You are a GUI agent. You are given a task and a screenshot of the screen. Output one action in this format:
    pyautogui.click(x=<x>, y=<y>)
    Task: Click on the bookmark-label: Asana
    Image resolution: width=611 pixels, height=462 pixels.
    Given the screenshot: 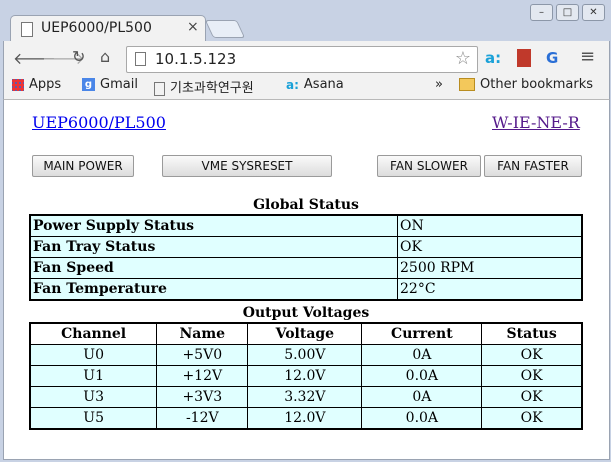 What is the action you would take?
    pyautogui.click(x=323, y=84)
    